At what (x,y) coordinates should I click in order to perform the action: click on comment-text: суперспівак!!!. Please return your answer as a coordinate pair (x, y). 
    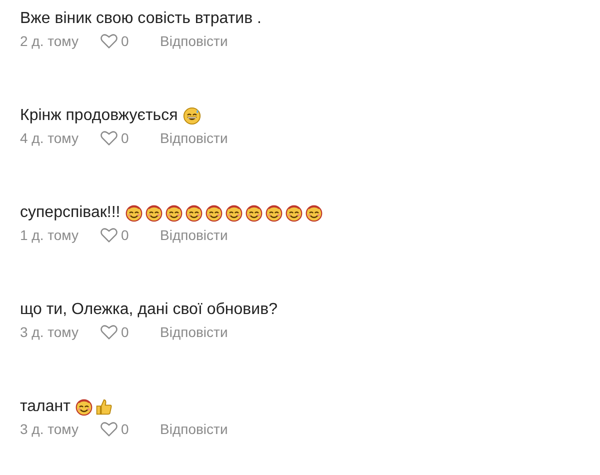
    Looking at the image, I should click on (70, 213).